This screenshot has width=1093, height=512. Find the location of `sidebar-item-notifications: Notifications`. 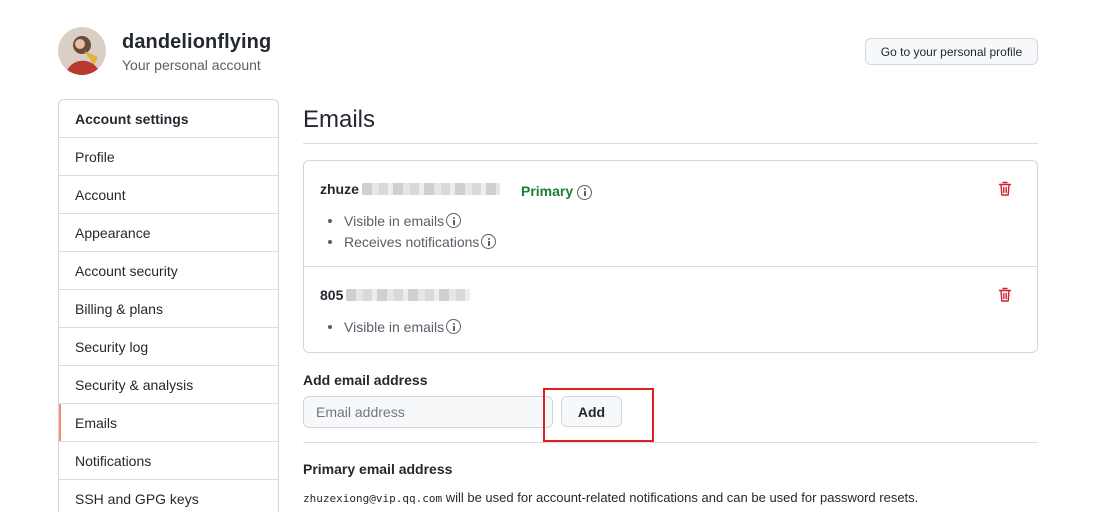

sidebar-item-notifications: Notifications is located at coordinates (168, 461).